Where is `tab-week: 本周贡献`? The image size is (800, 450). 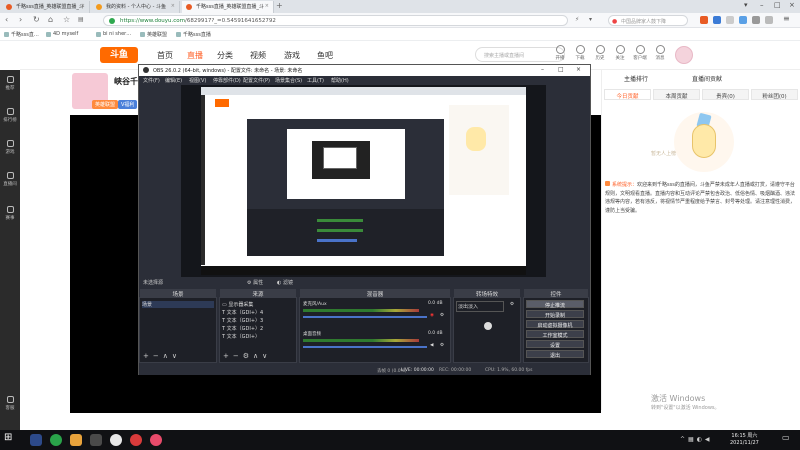 tab-week: 本周贡献 is located at coordinates (676, 94).